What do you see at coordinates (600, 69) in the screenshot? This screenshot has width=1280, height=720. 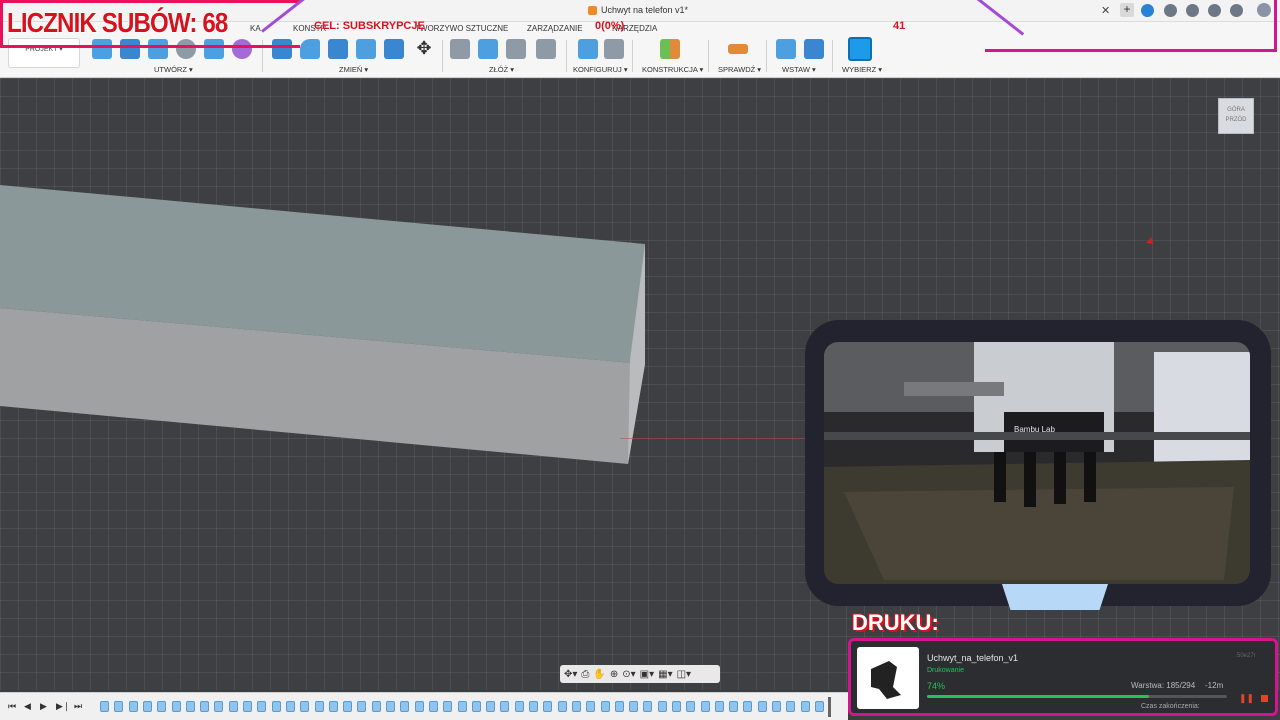 I see `group-configure: KONFIGURUJ ▾` at bounding box center [600, 69].